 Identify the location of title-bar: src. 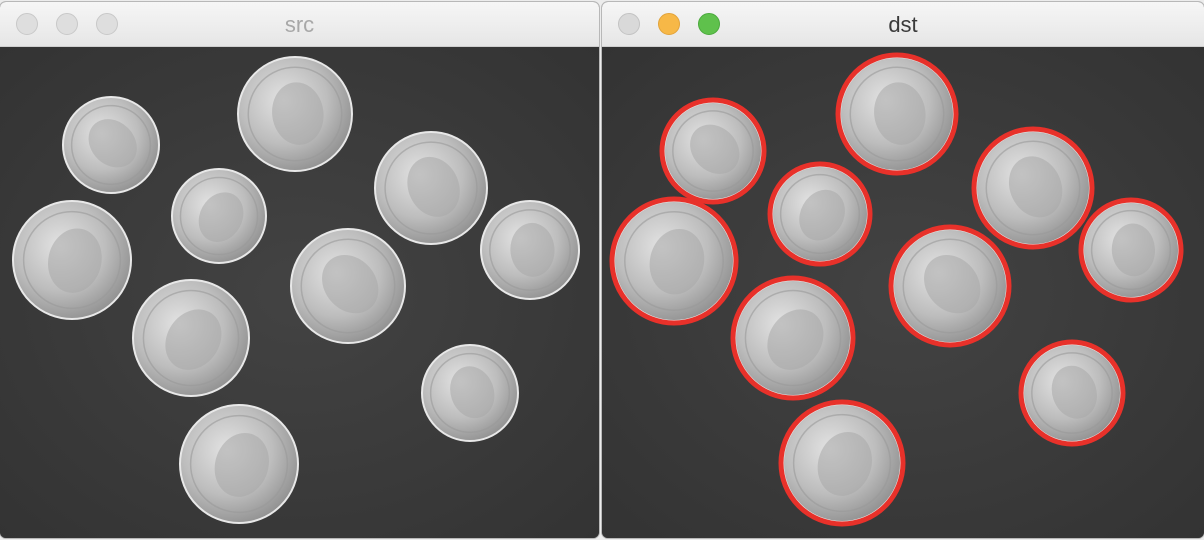
(299, 24).